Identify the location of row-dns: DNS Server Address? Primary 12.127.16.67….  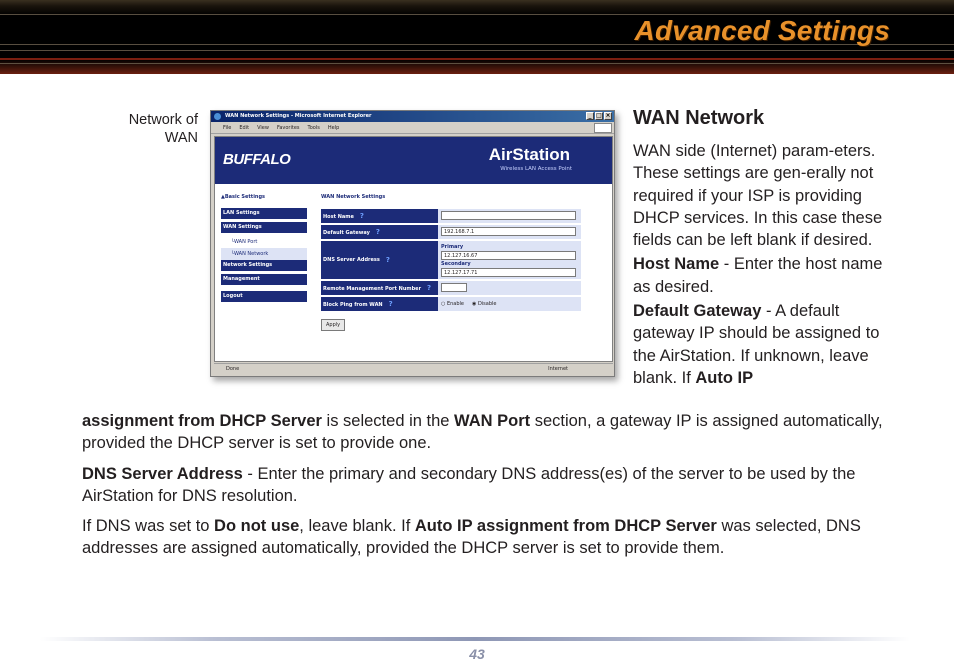
(451, 260).